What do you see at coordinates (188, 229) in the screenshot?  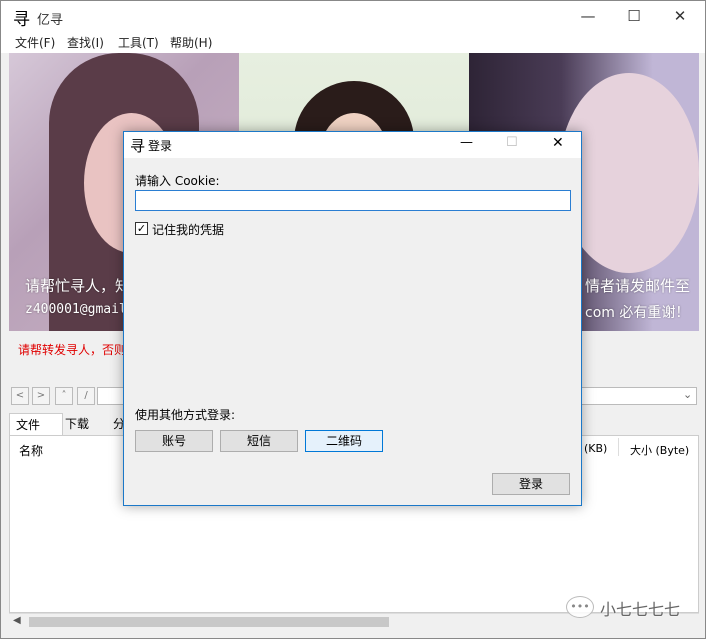 I see `remember-label: 记住我的凭据` at bounding box center [188, 229].